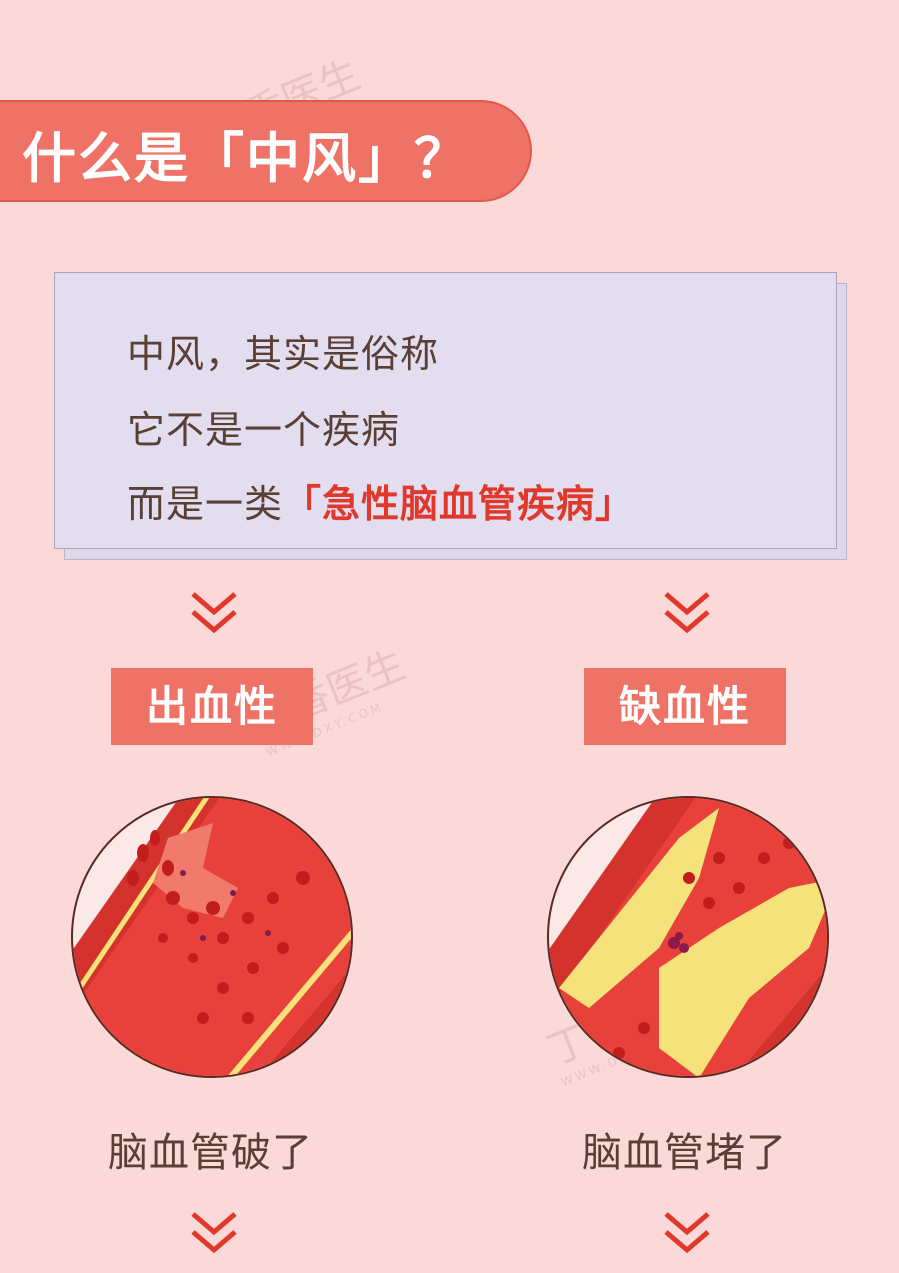 The height and width of the screenshot is (1273, 899). Describe the element at coordinates (212, 937) in the screenshot. I see `hemorrhagic-vessel-illustration` at that location.